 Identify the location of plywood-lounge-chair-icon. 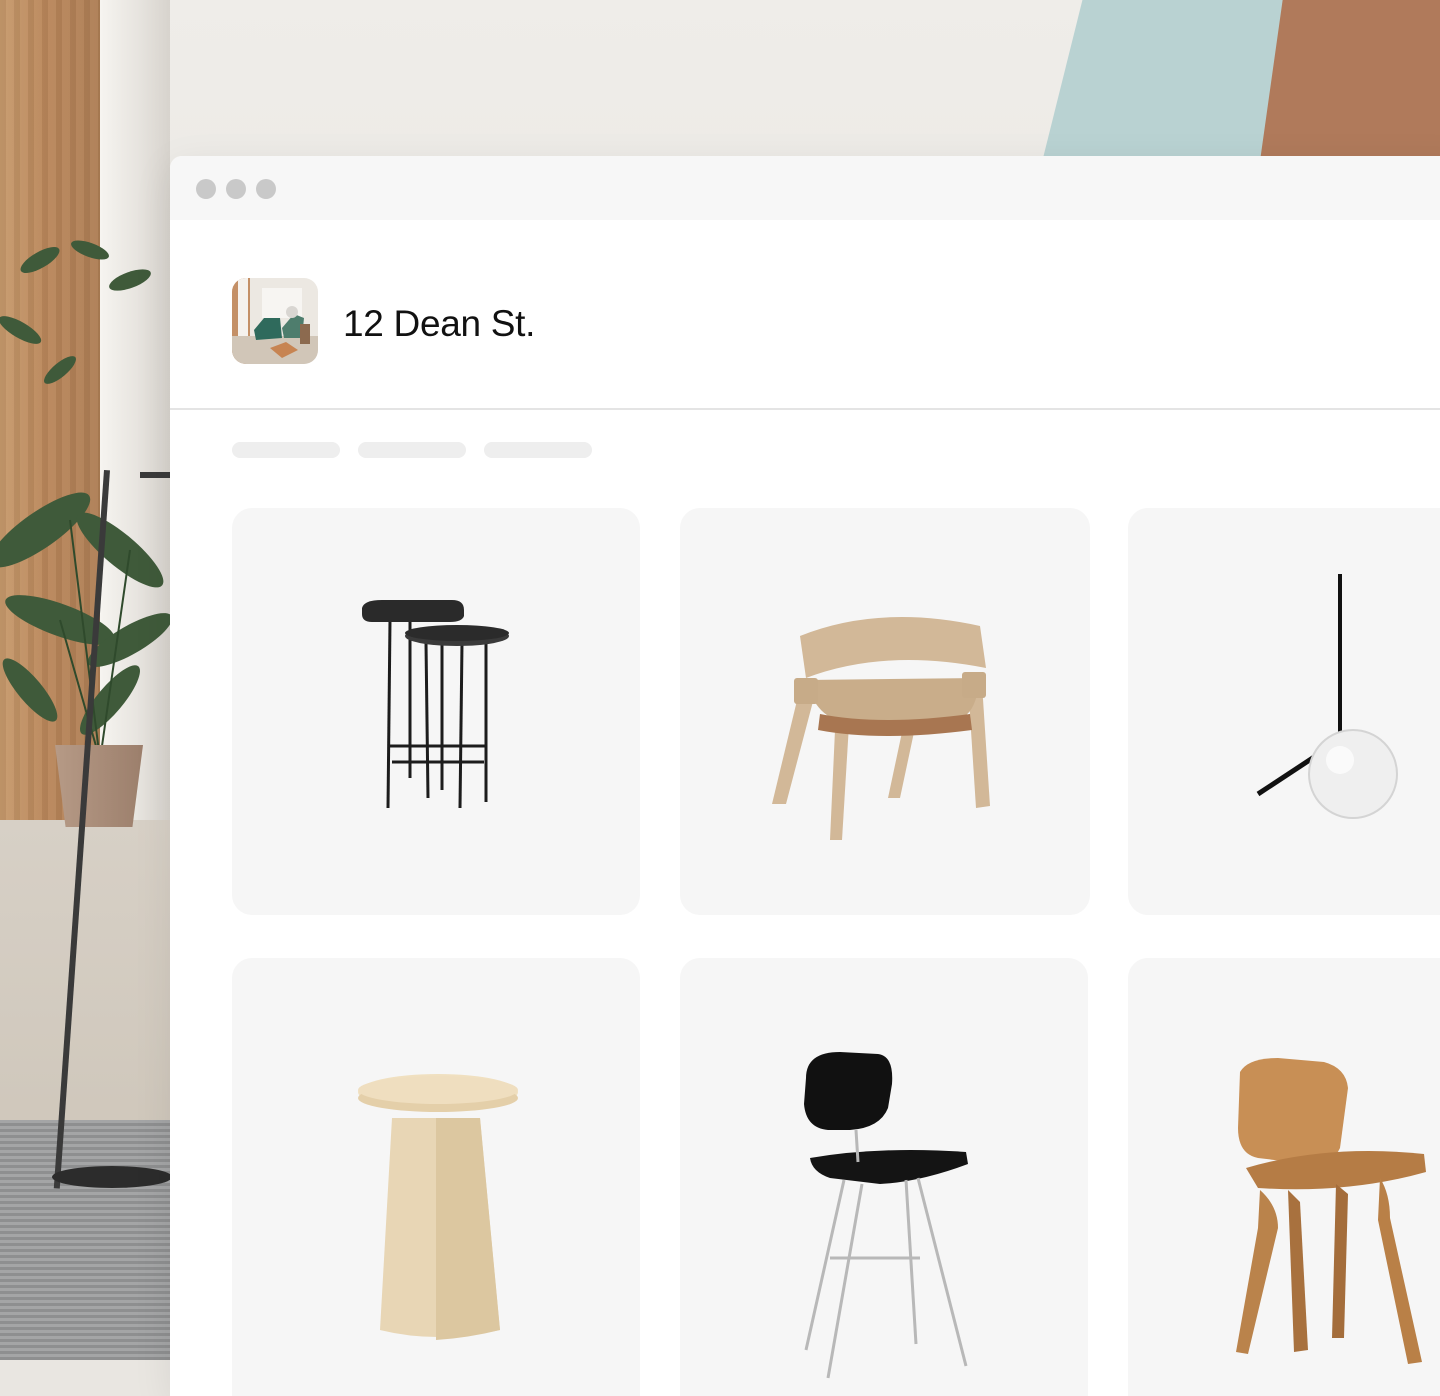
(1331, 1211).